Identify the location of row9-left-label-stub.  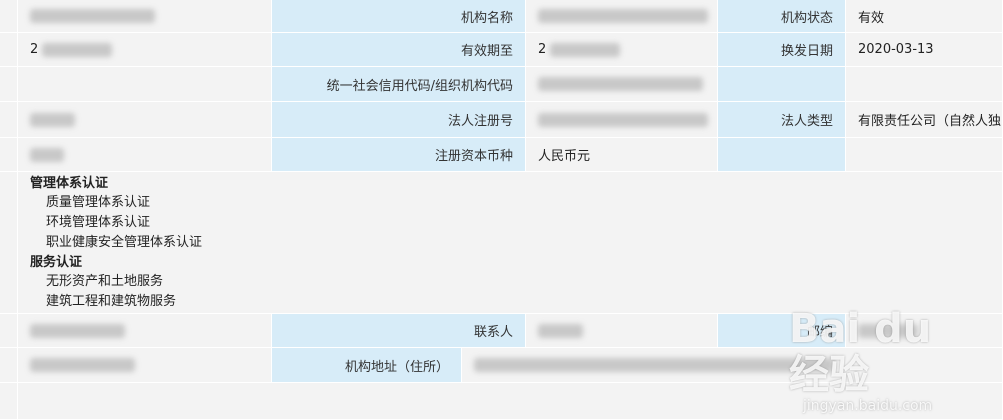
(9, 401).